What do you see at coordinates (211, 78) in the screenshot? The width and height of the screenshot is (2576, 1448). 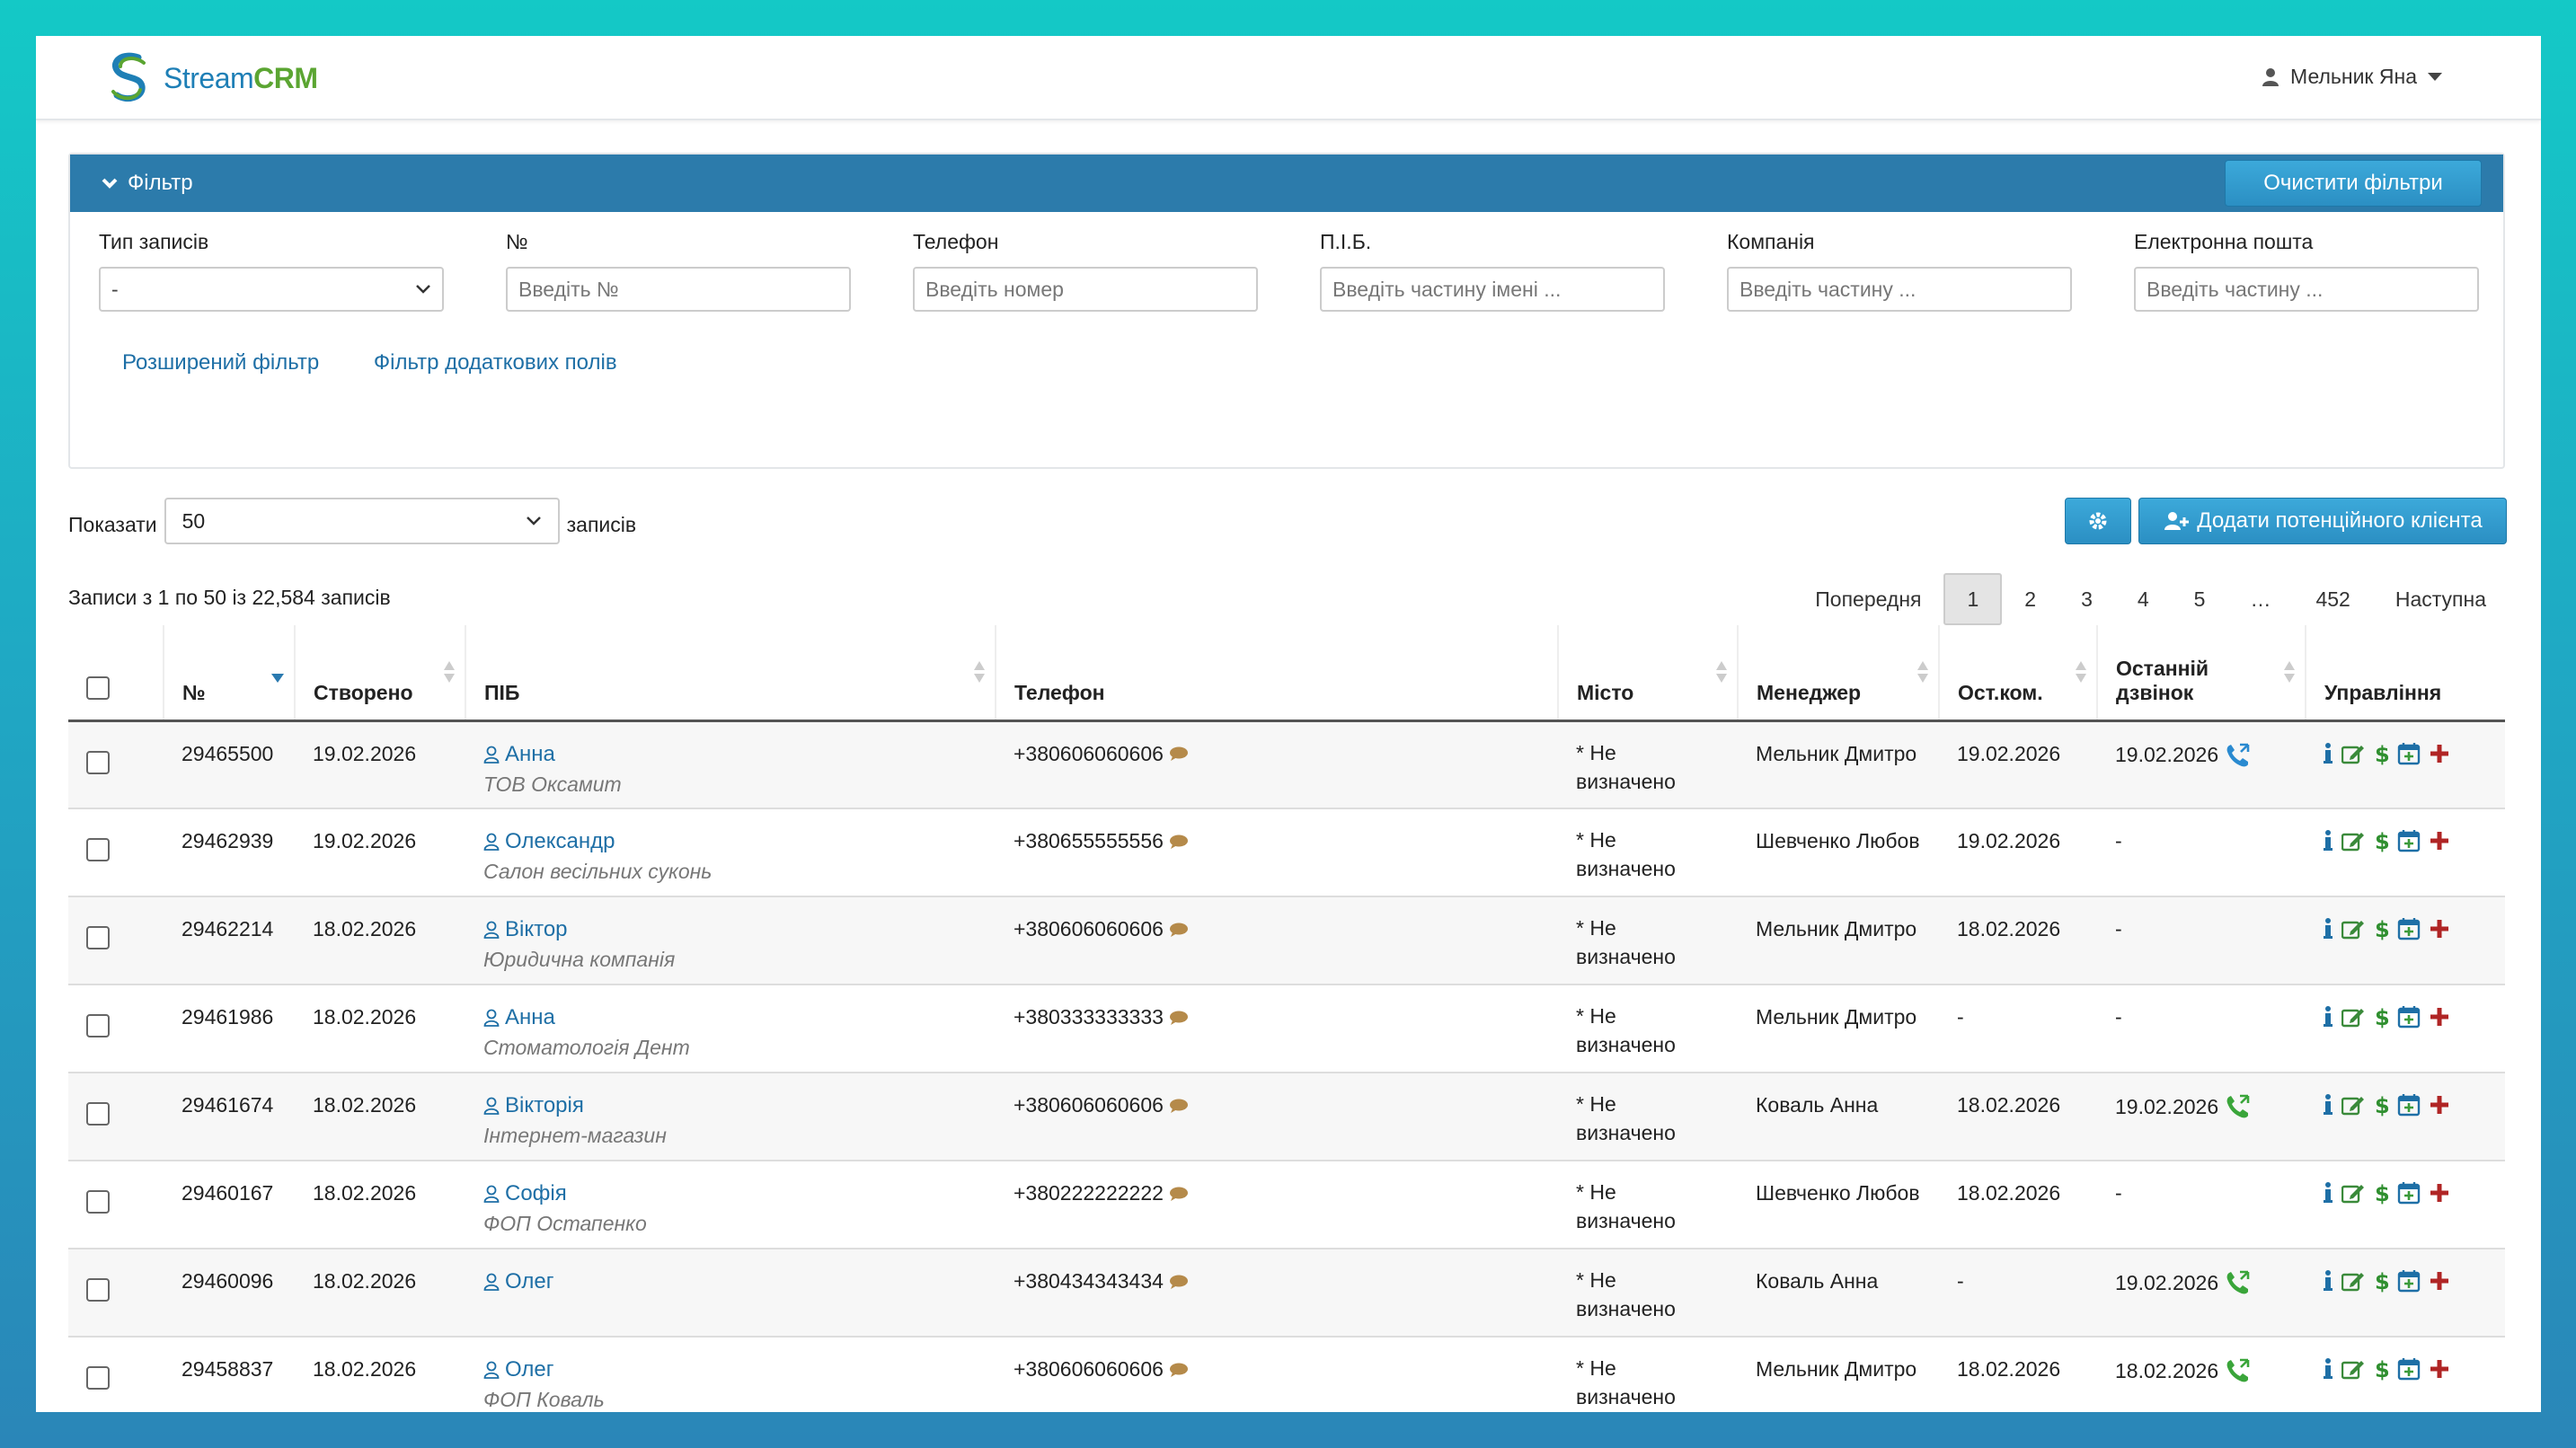 I see `brand-logo: StreamCRM` at bounding box center [211, 78].